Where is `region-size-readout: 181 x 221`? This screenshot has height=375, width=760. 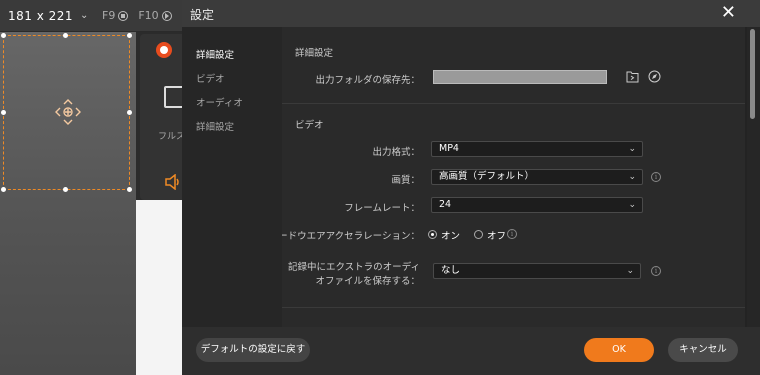 region-size-readout: 181 x 221 is located at coordinates (40, 16).